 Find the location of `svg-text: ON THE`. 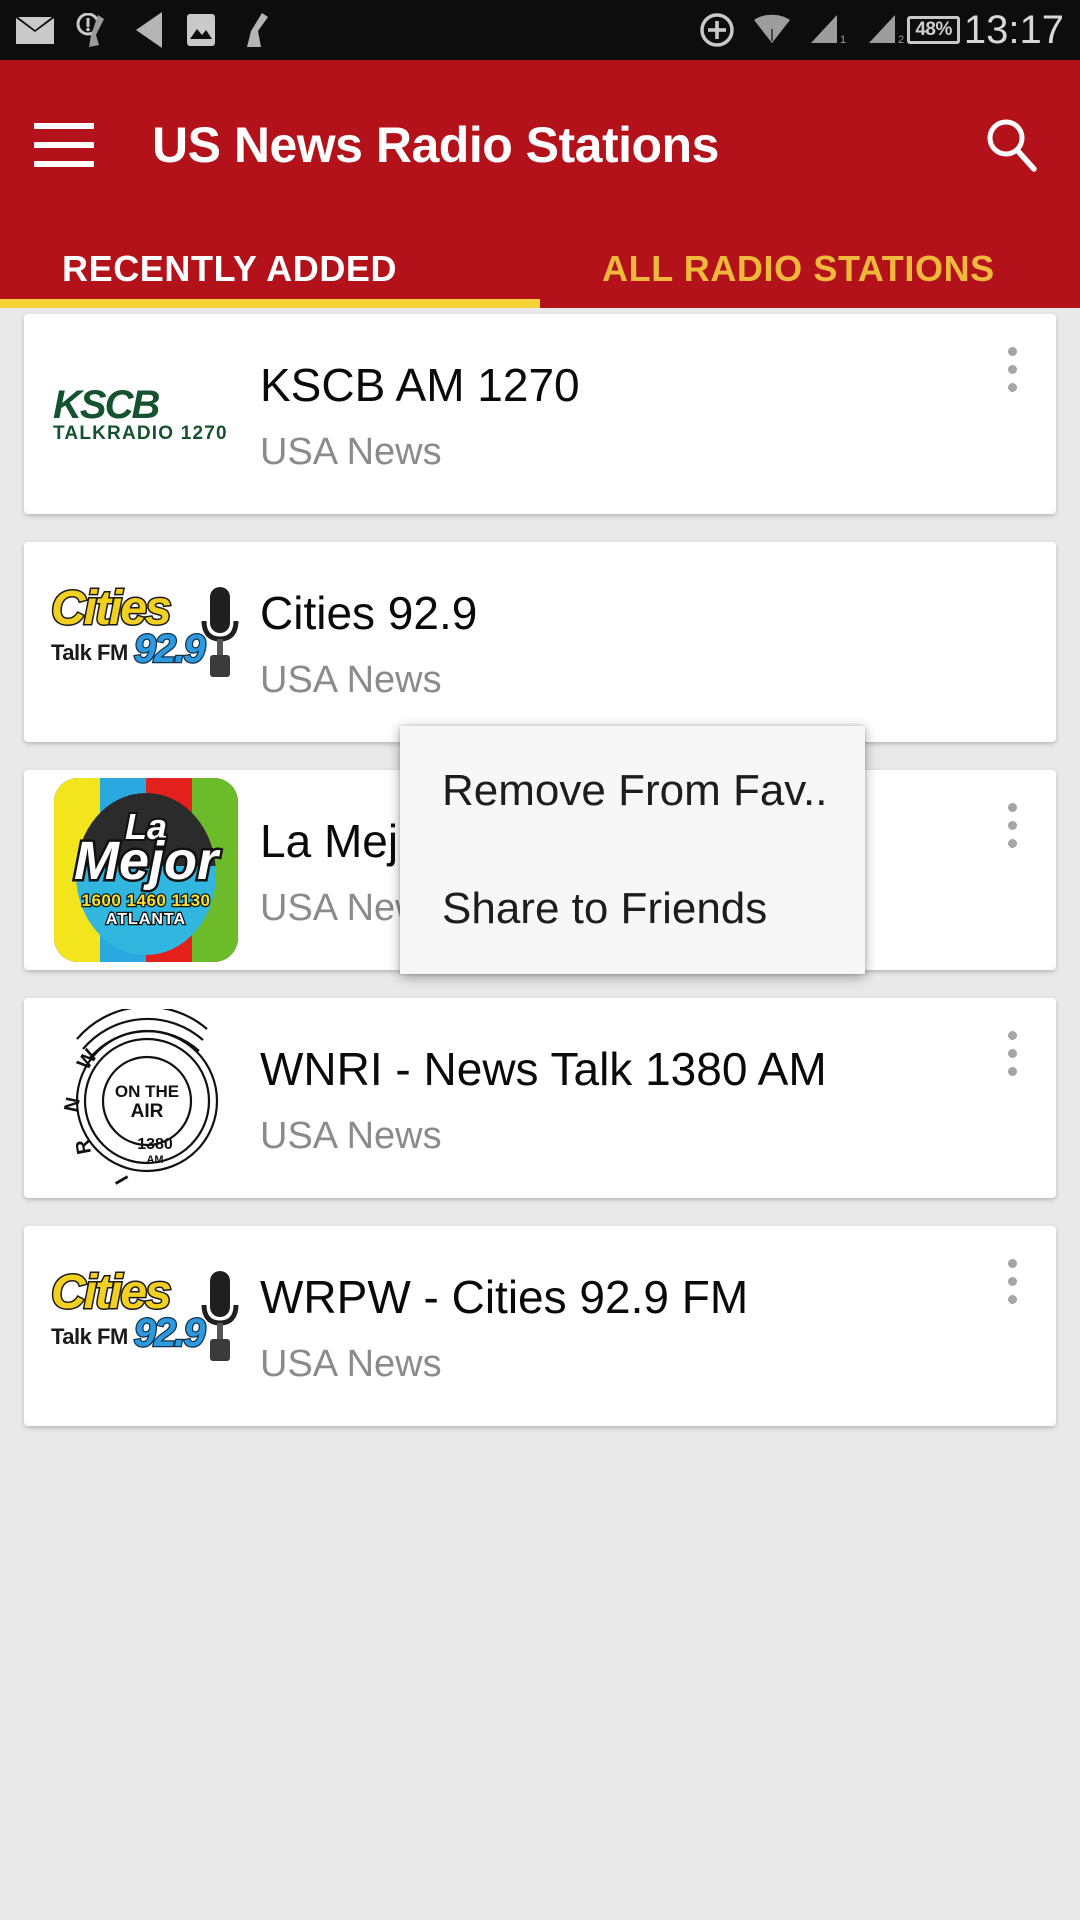

svg-text: ON THE is located at coordinates (147, 1091).